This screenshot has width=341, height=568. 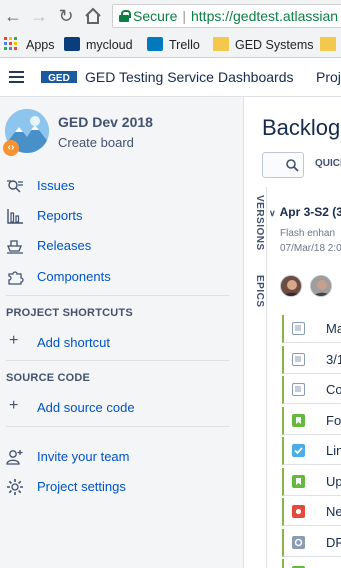 What do you see at coordinates (274, 45) in the screenshot?
I see `bookmark-label: GED Systems` at bounding box center [274, 45].